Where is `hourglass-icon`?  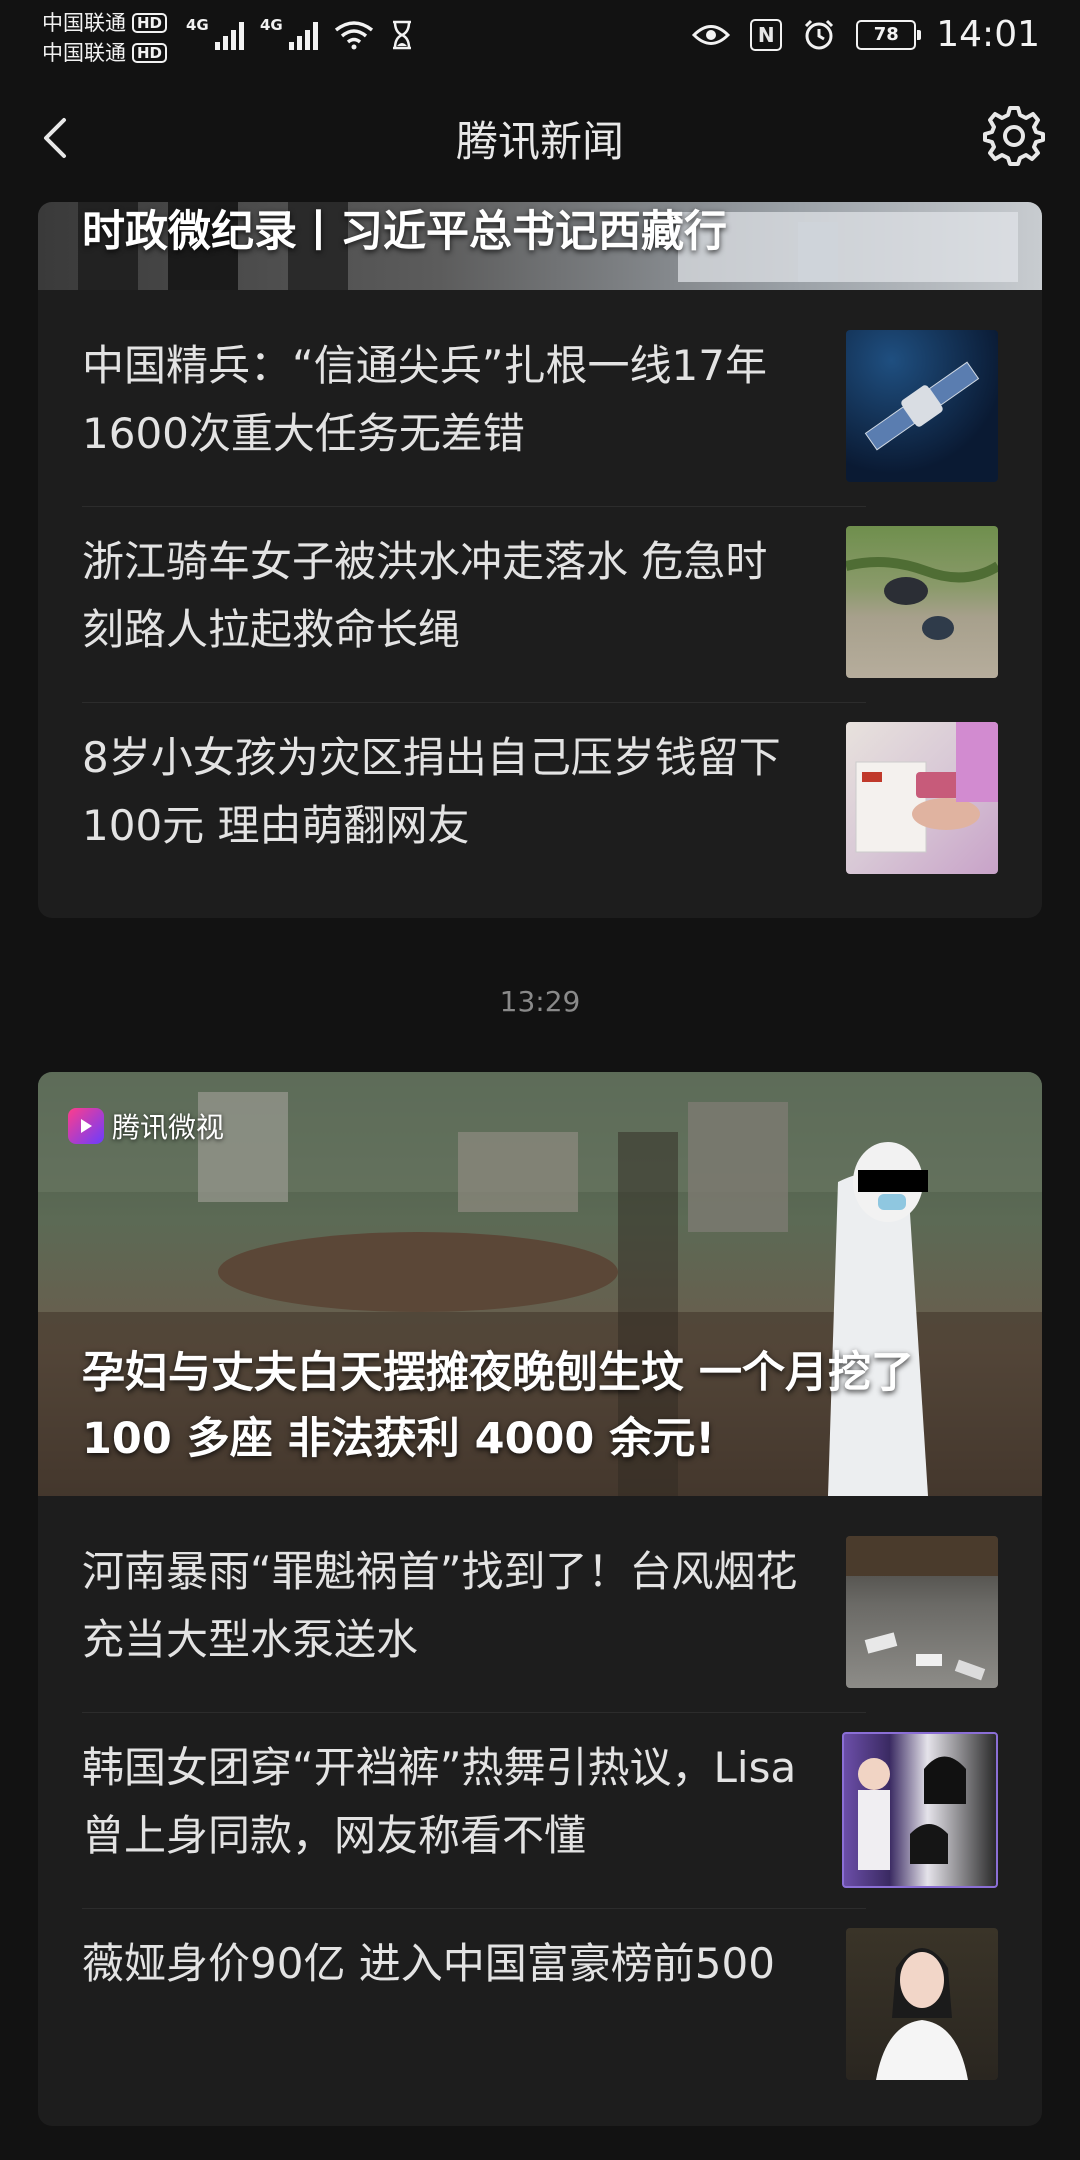
hourglass-icon is located at coordinates (402, 35).